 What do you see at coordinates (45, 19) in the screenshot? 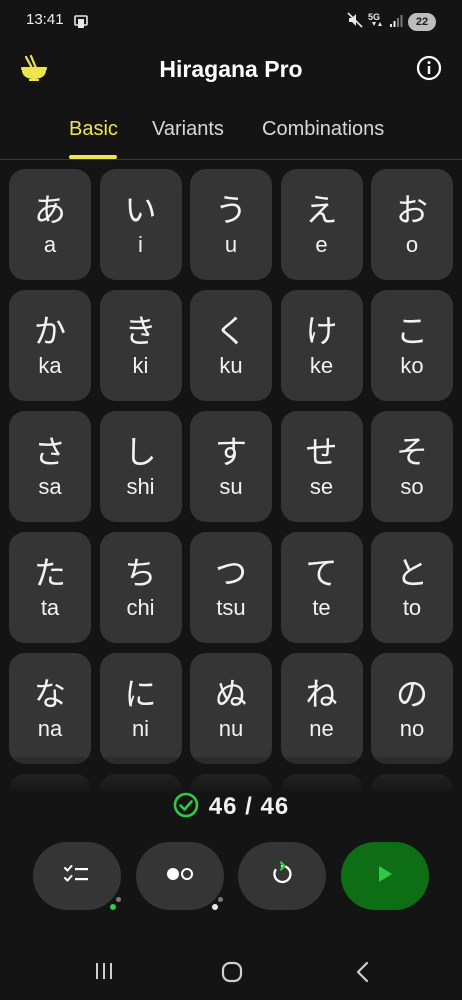
I see `status-time: 13:41` at bounding box center [45, 19].